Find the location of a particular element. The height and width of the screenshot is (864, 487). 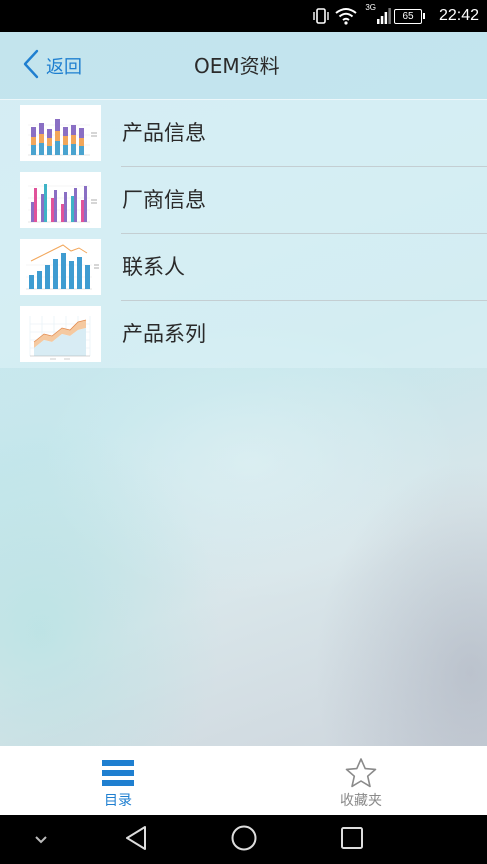

list-item-label: 厂商信息 is located at coordinates (164, 200).